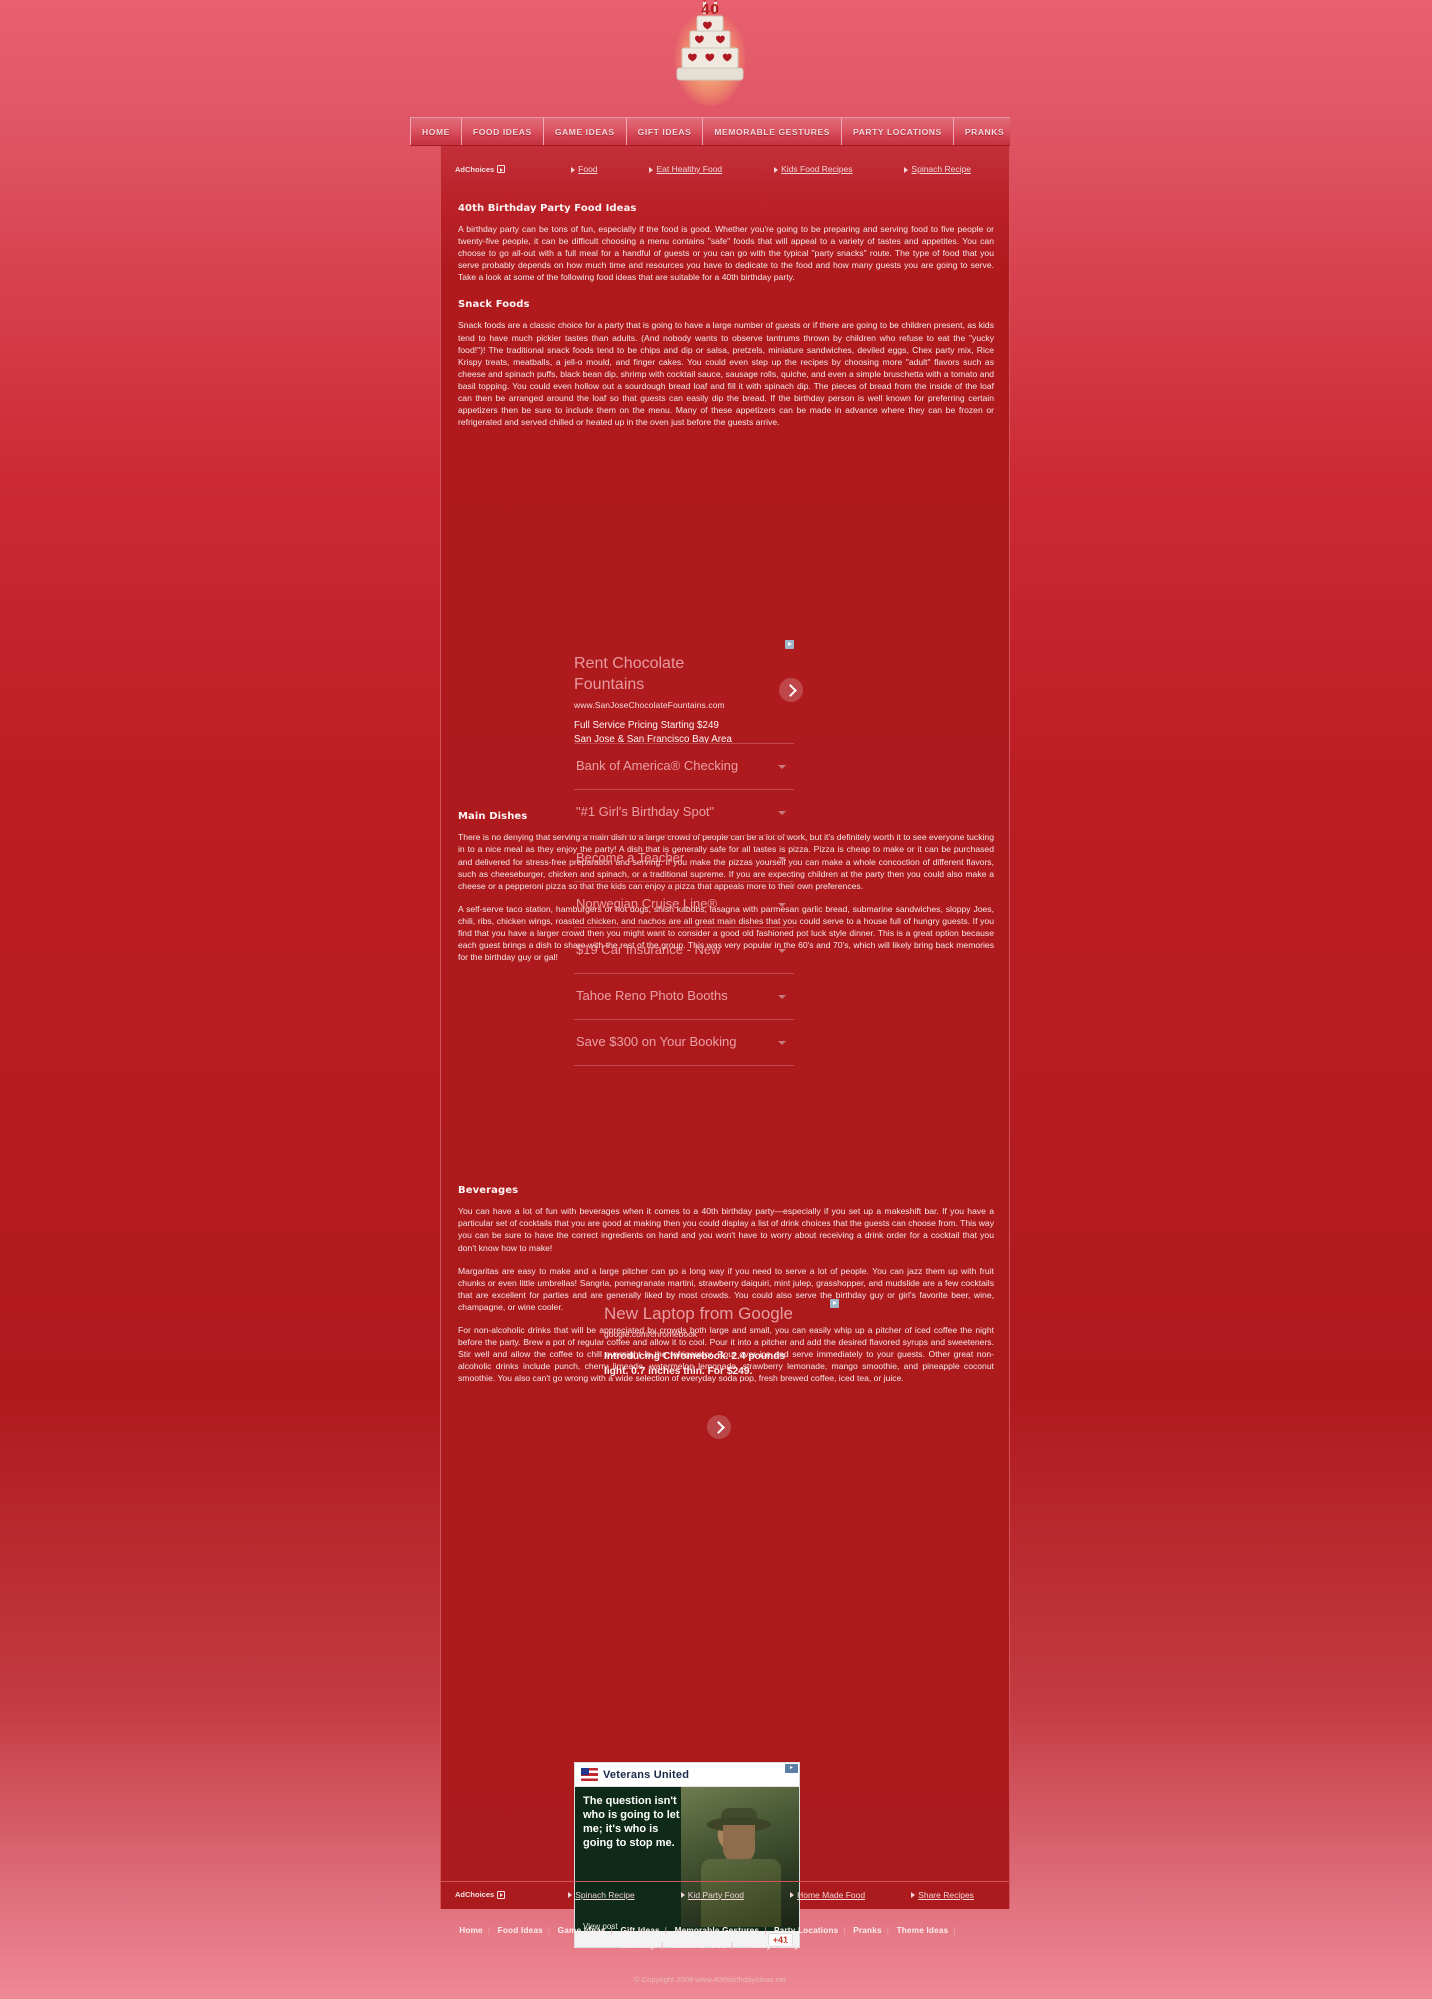 The image size is (1432, 1999). I want to click on ad-list-item-tahoe-reno-photo-booths: Tahoe Reno Photo Booths, so click(684, 997).